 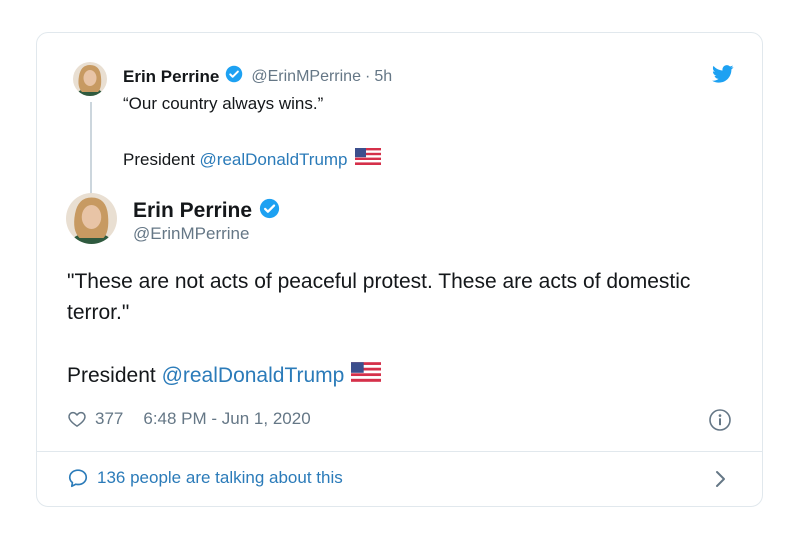 What do you see at coordinates (109, 419) in the screenshot?
I see `like-count: 377` at bounding box center [109, 419].